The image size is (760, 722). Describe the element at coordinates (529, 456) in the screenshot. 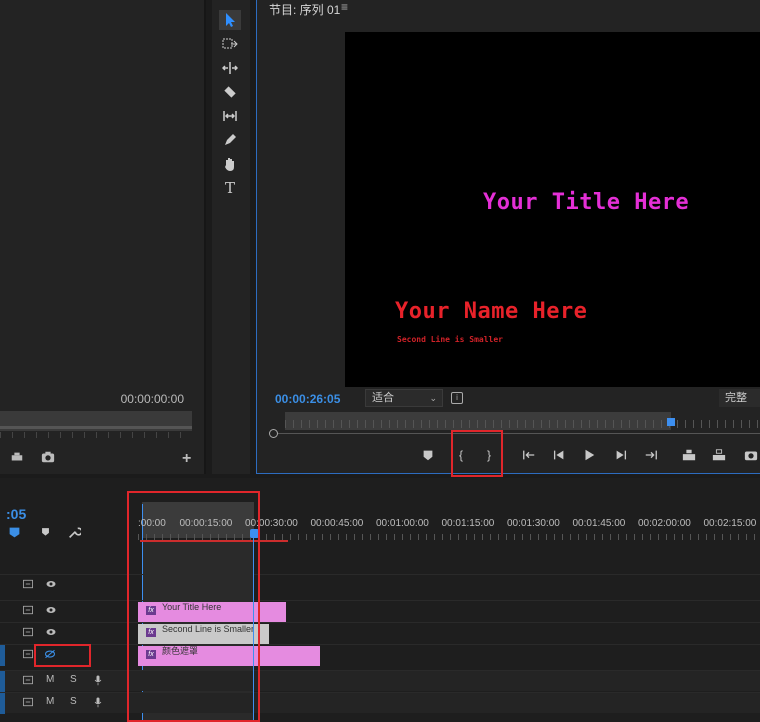

I see `go-to-in-icon` at that location.